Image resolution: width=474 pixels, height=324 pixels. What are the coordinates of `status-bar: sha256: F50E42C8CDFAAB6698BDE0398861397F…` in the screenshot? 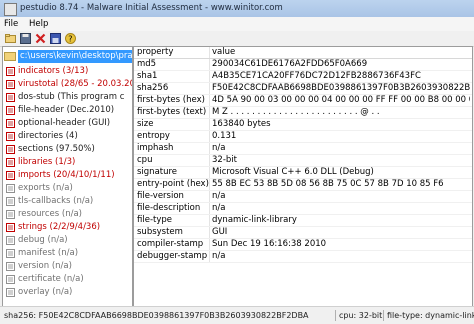 It's located at (237, 315).